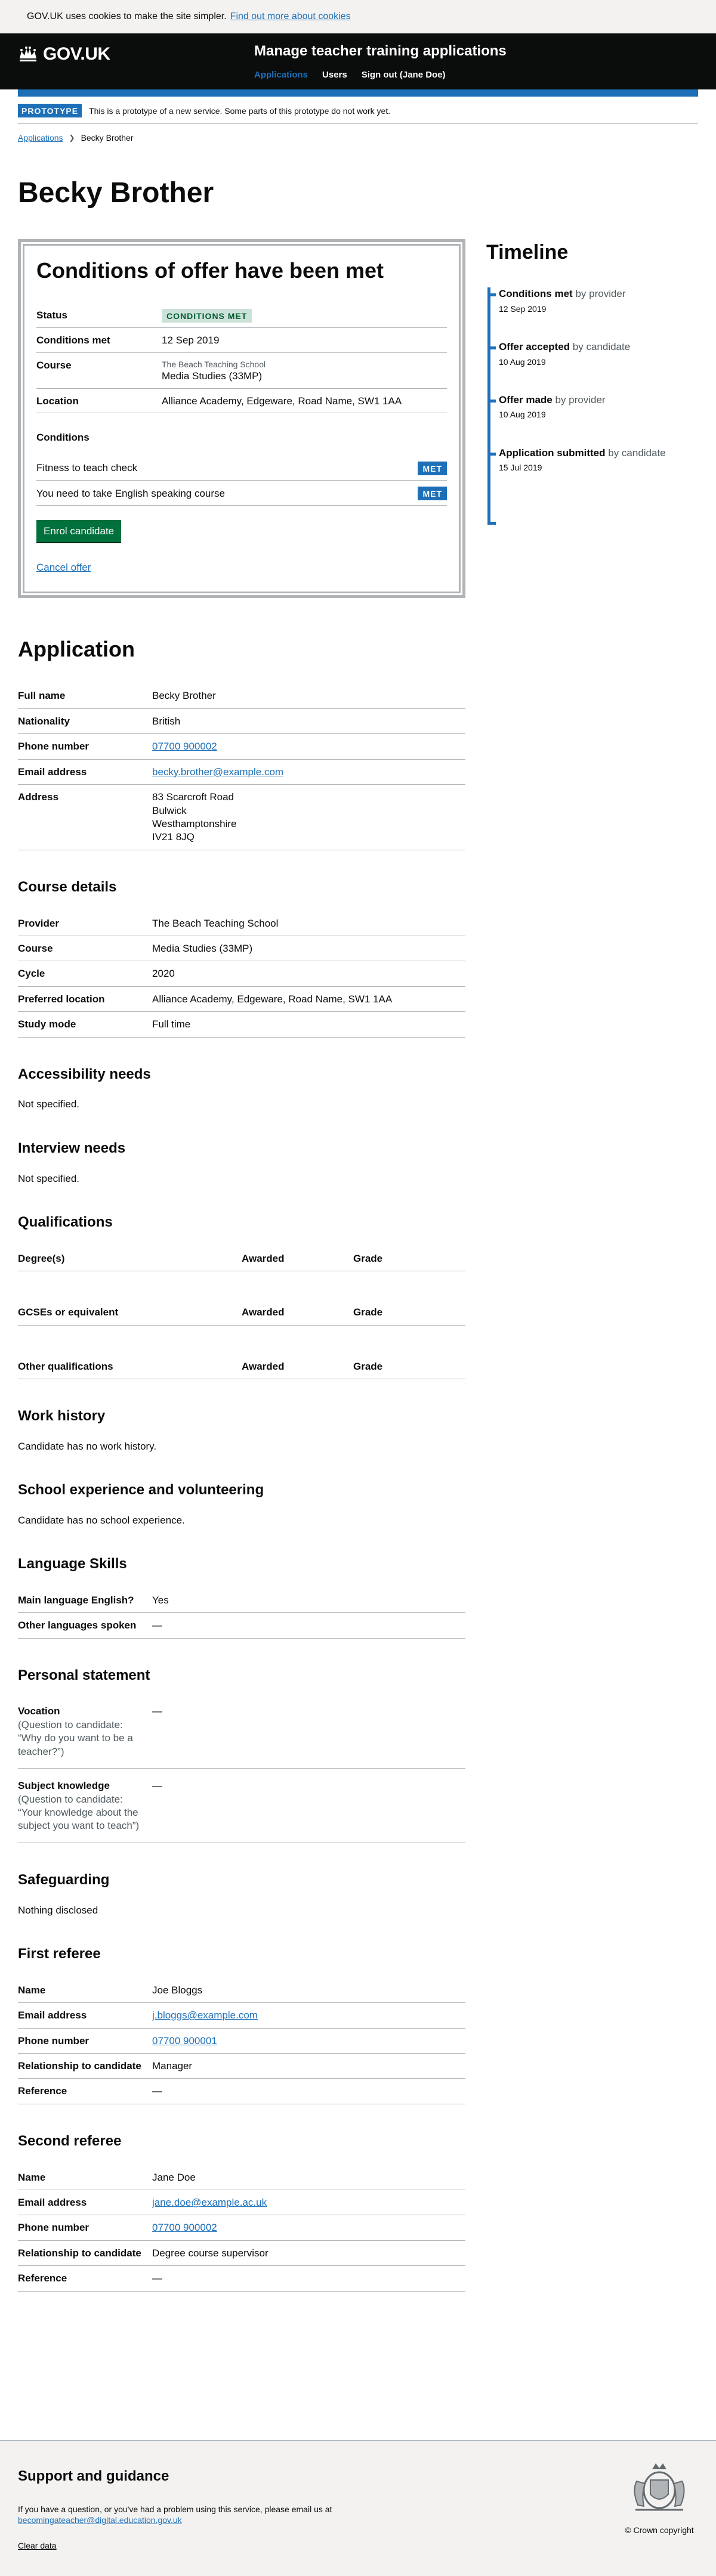 Image resolution: width=716 pixels, height=2576 pixels. I want to click on timeline-by: by candidate, so click(601, 347).